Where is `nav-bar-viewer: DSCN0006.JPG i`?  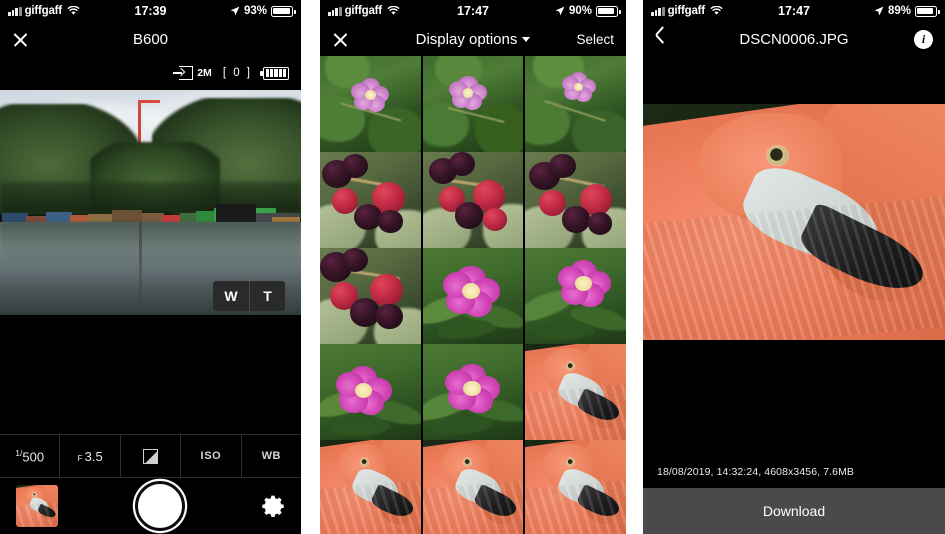
nav-bar-viewer: DSCN0006.JPG i is located at coordinates (794, 39).